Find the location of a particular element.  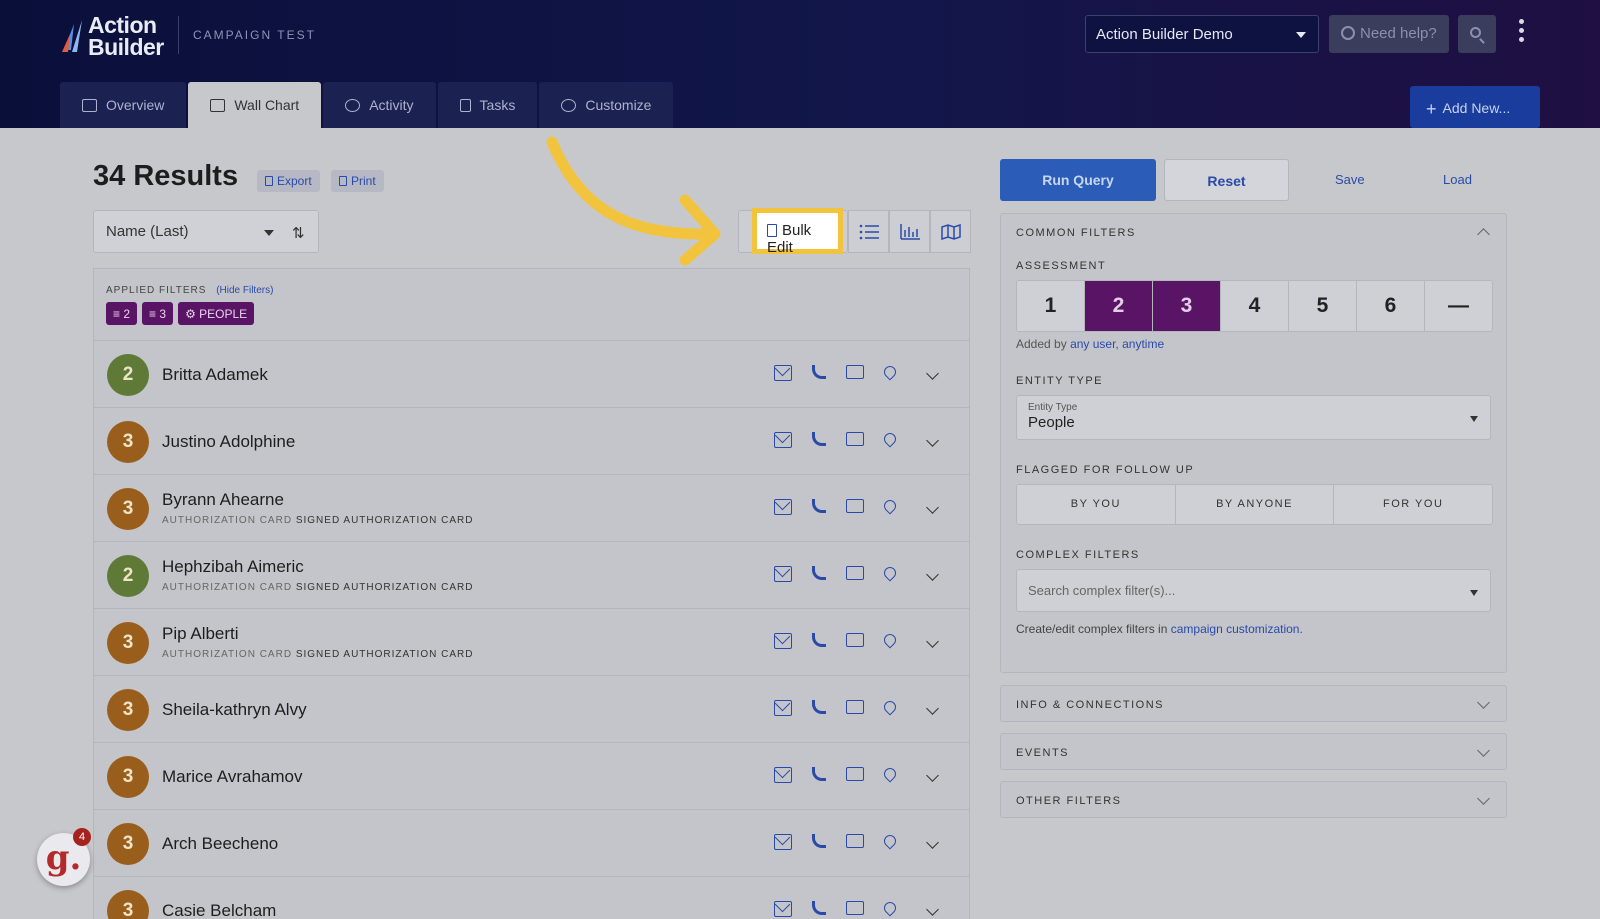

info-connections-panel: INFO & CONNECTIONS is located at coordinates (1253, 703).